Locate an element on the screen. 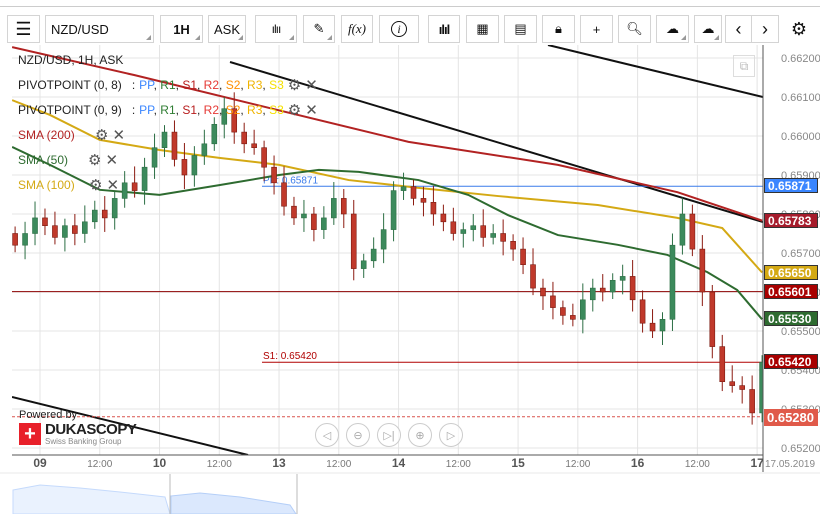 This screenshot has height=514, width=820. pivot-name: PIVOTPOINT (0, 8) is located at coordinates (70, 85).